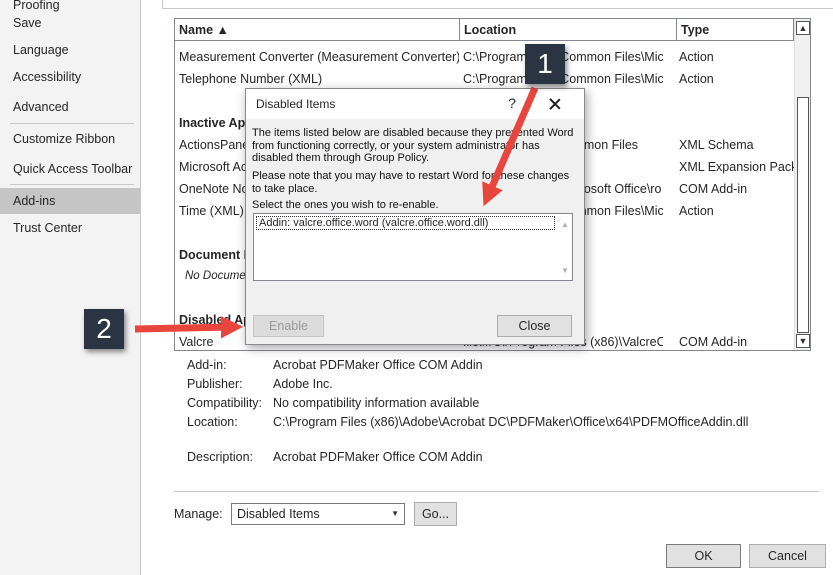 This screenshot has width=833, height=575. Describe the element at coordinates (534, 326) in the screenshot. I see `dialog-close-button: Close` at that location.